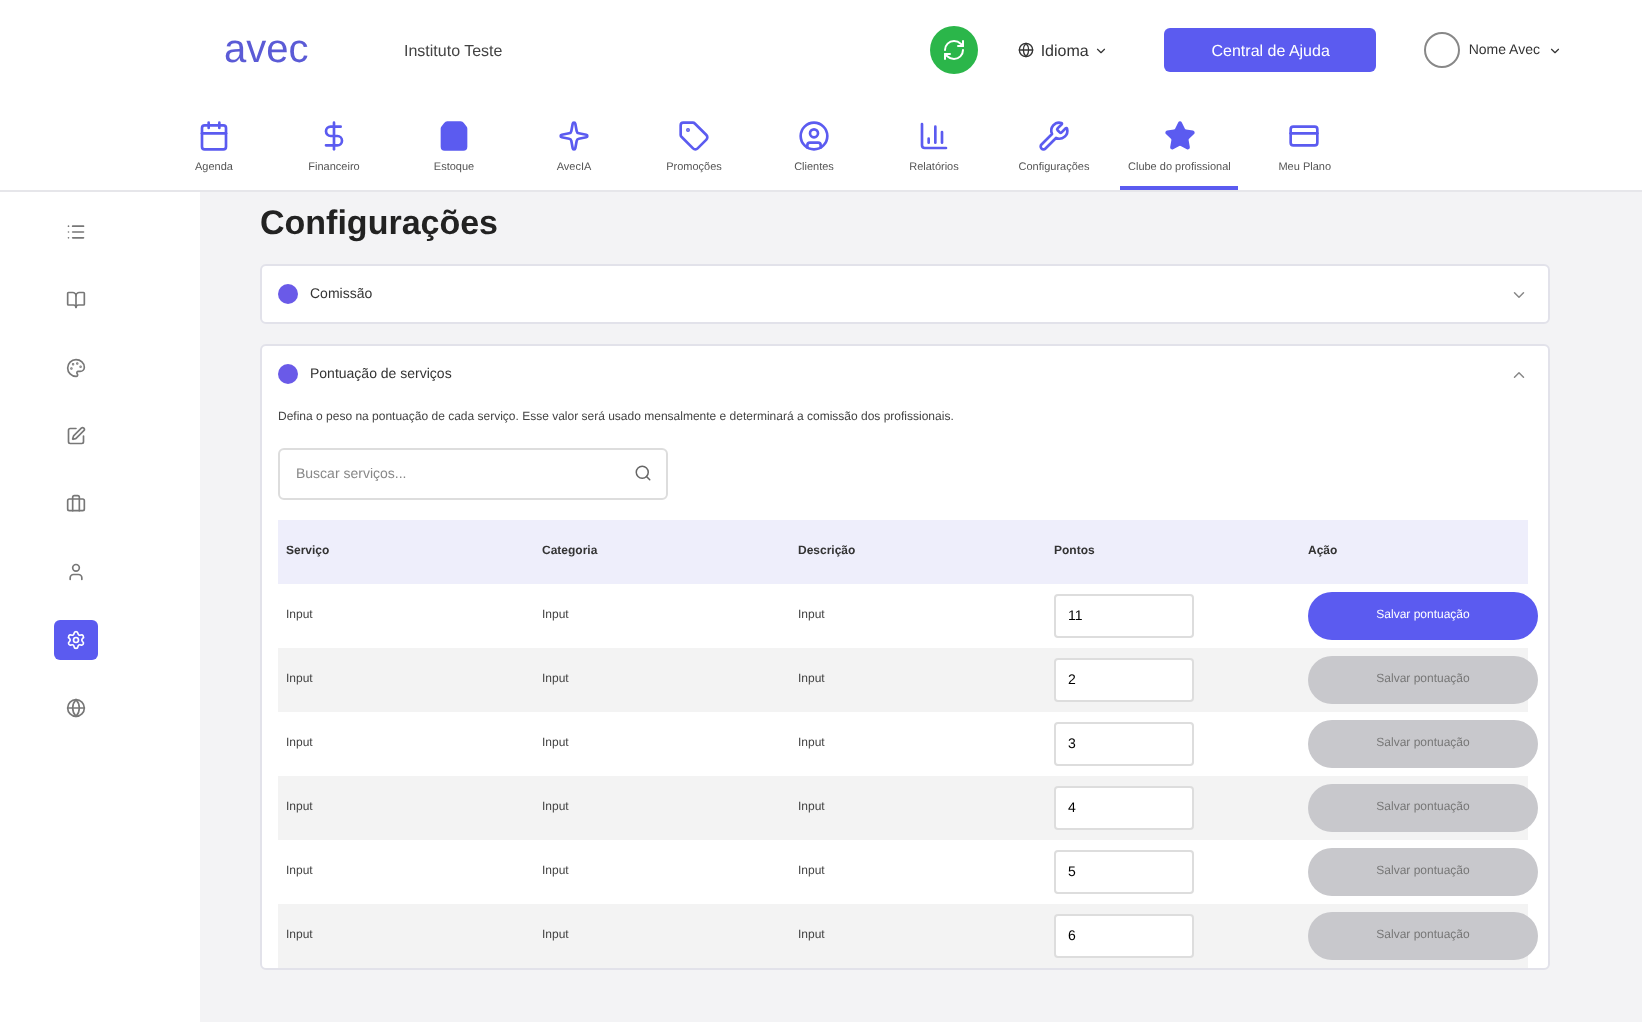 The width and height of the screenshot is (1642, 1022). I want to click on salon-name: Instituto Teste, so click(454, 50).